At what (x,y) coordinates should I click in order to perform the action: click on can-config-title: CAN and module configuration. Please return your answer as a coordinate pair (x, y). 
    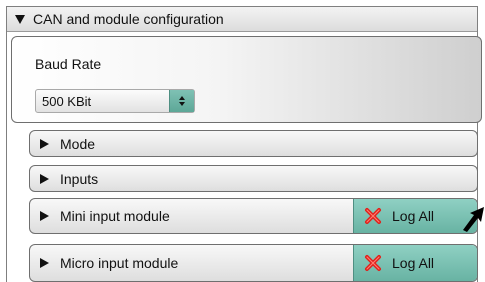
    Looking at the image, I should click on (128, 19).